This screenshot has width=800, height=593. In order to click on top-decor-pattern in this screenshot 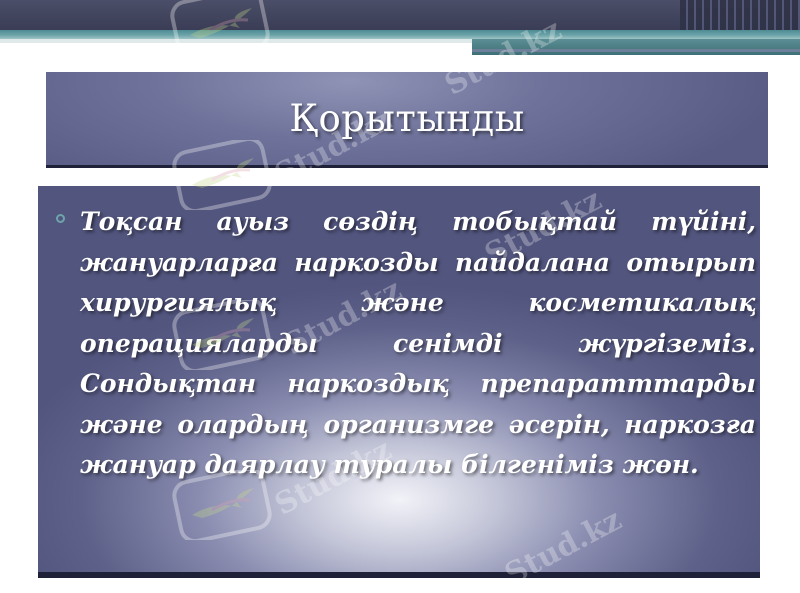, I will do `click(740, 15)`.